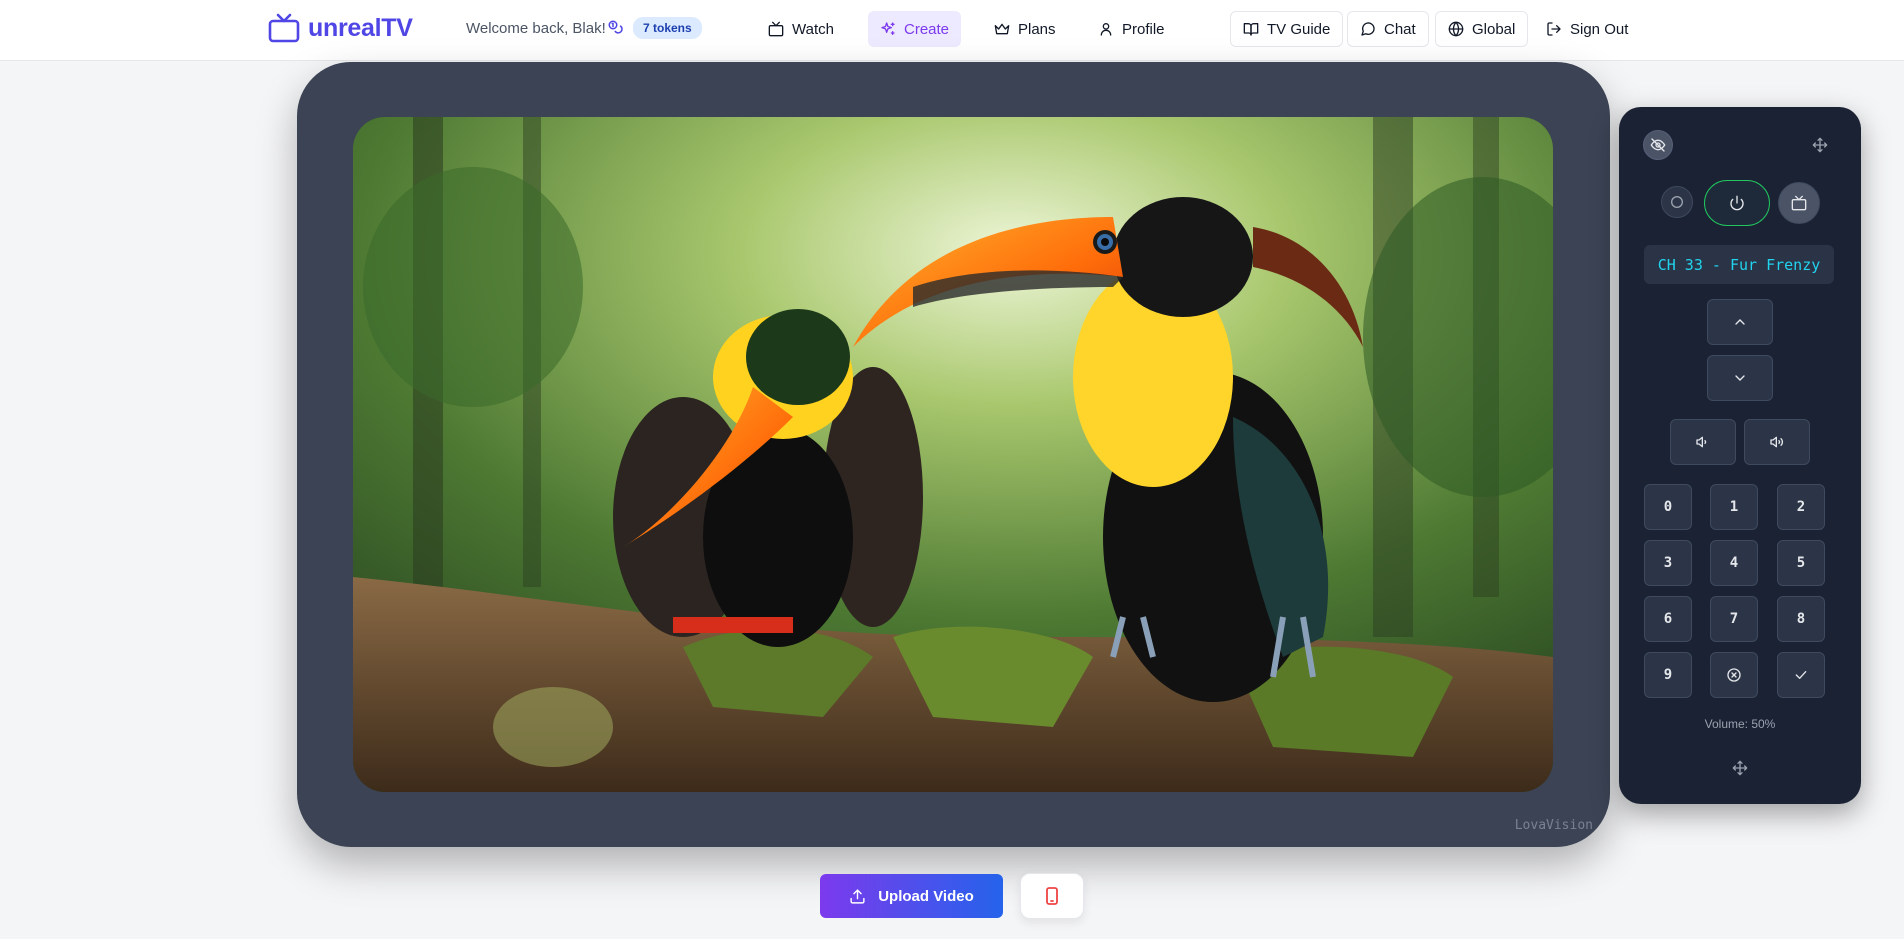 The height and width of the screenshot is (939, 1904). What do you see at coordinates (1801, 563) in the screenshot?
I see `key-5-button: 5` at bounding box center [1801, 563].